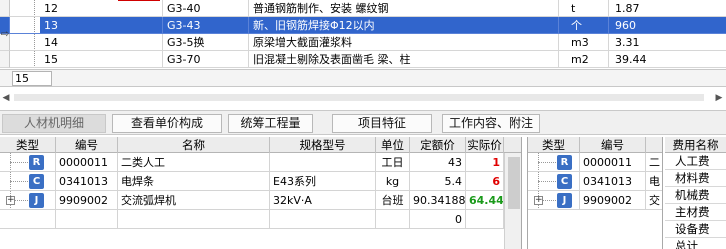 The image size is (726, 249). What do you see at coordinates (359, 97) in the screenshot?
I see `scrollbar-track` at bounding box center [359, 97].